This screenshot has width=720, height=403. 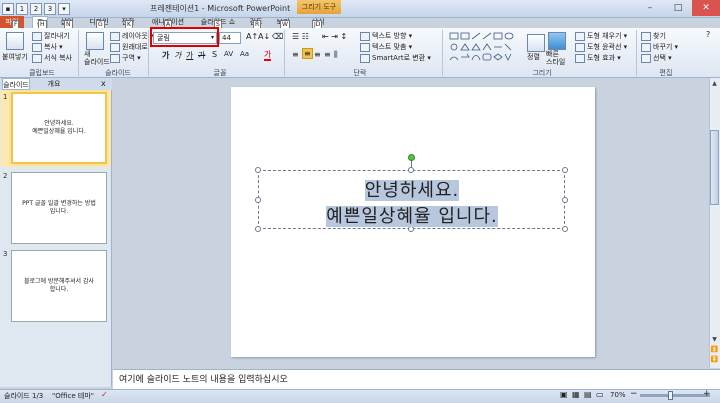 What do you see at coordinates (307, 53) in the screenshot?
I see `align-center-icon: ≡` at bounding box center [307, 53].